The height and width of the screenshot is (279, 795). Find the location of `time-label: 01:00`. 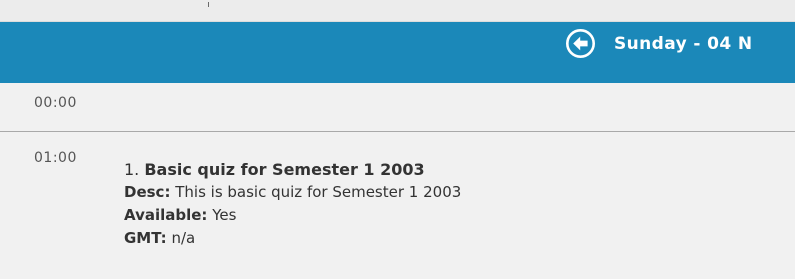

time-label: 01:00 is located at coordinates (55, 158).